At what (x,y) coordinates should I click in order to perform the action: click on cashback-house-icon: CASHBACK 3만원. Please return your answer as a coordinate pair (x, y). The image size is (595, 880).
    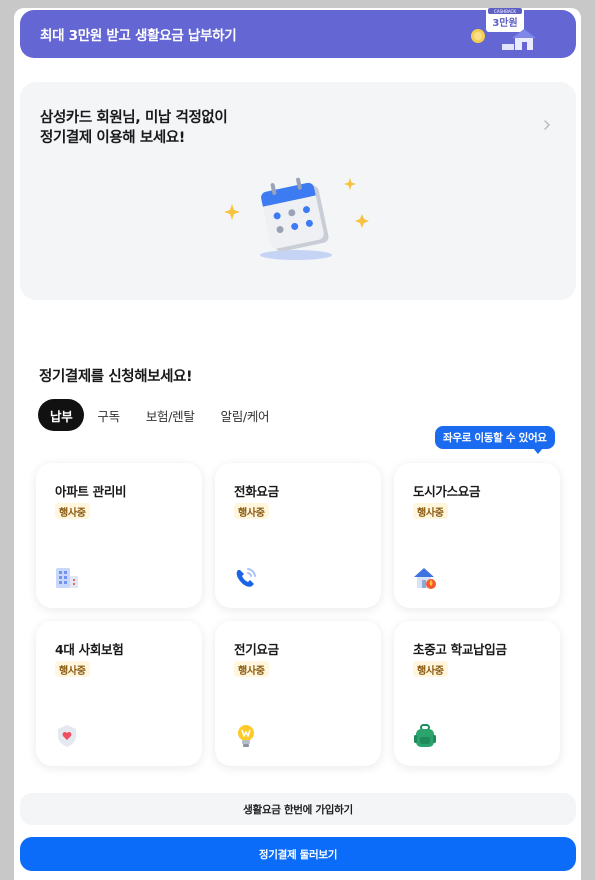
    Looking at the image, I should click on (503, 29).